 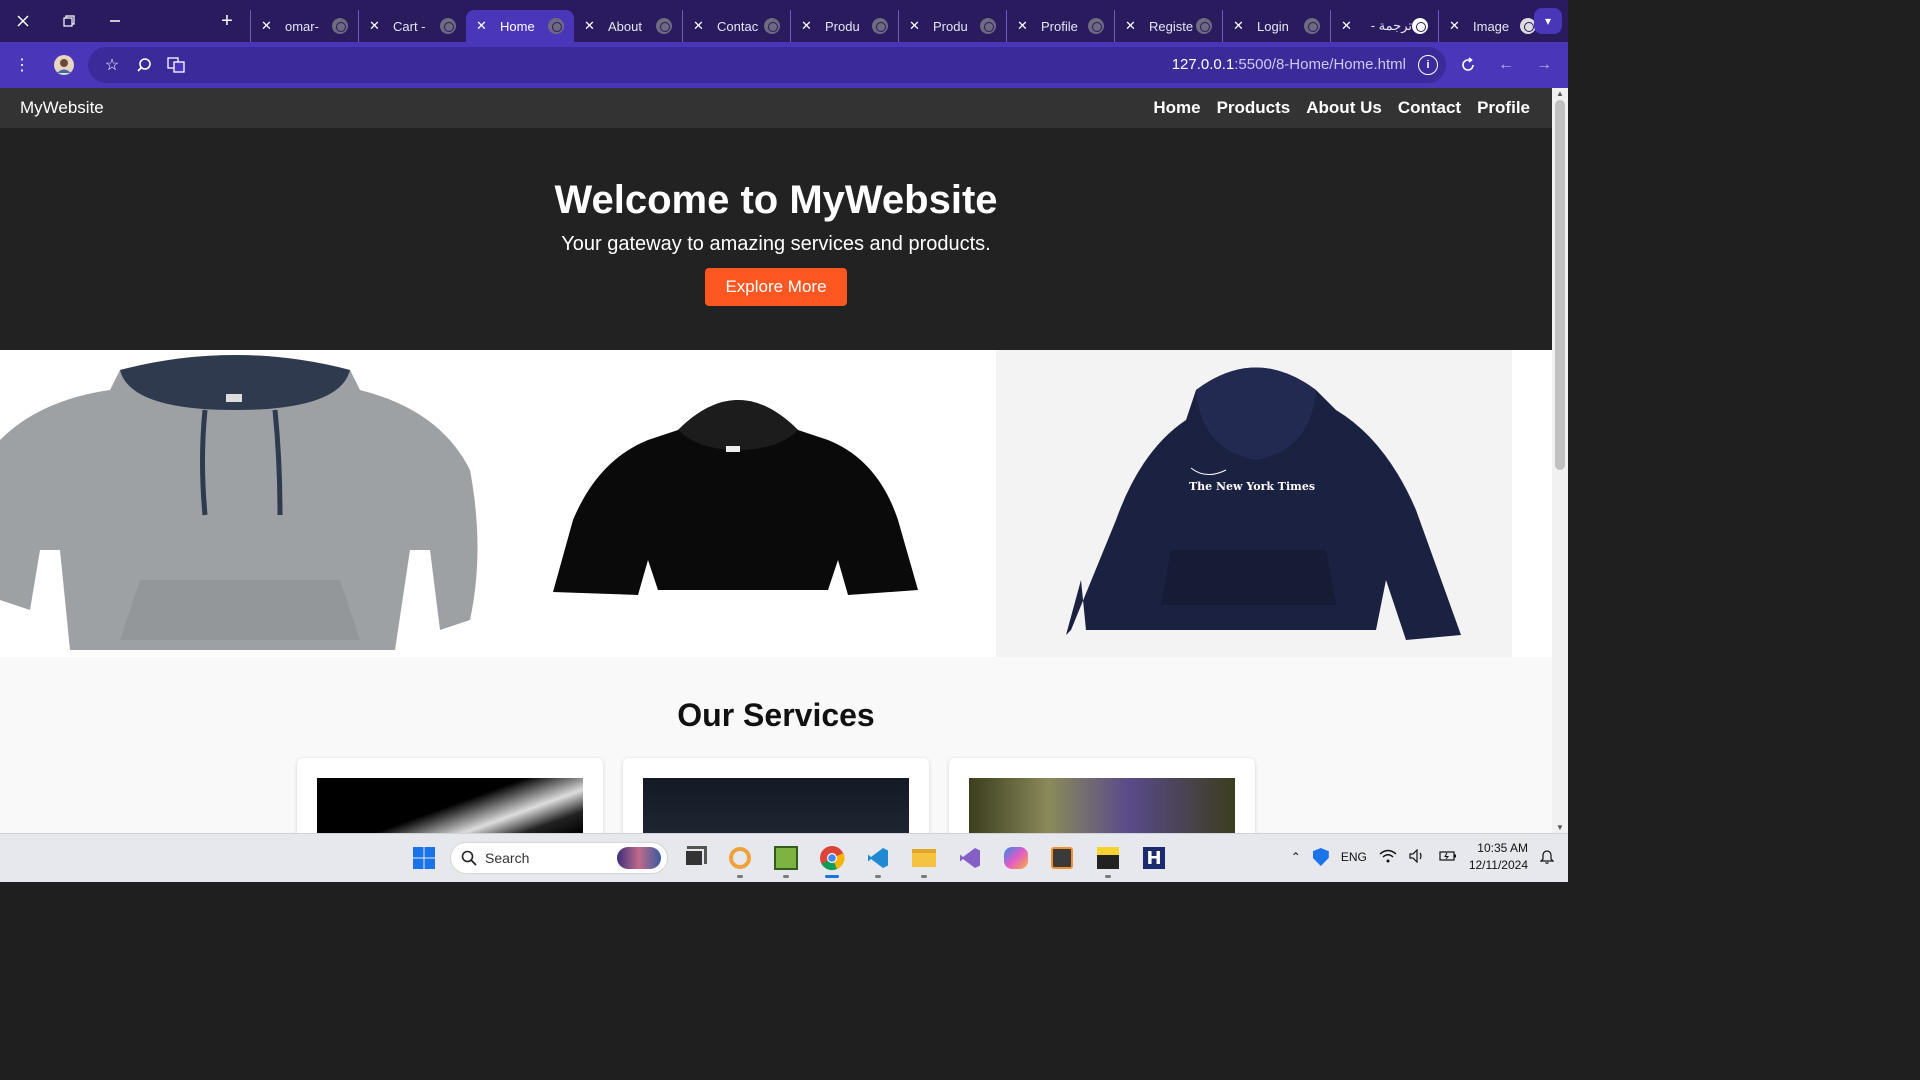 I want to click on forward-arrow-icon: →, so click(x=1544, y=65).